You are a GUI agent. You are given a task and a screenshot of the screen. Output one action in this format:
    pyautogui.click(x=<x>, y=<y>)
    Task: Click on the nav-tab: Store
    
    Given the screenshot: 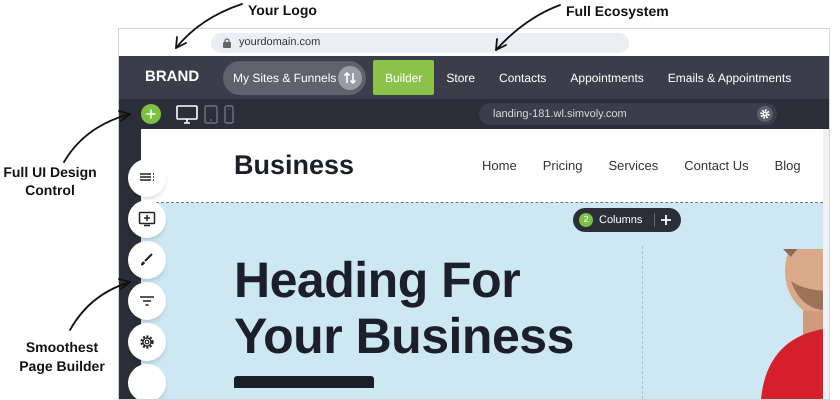 What is the action you would take?
    pyautogui.click(x=461, y=77)
    